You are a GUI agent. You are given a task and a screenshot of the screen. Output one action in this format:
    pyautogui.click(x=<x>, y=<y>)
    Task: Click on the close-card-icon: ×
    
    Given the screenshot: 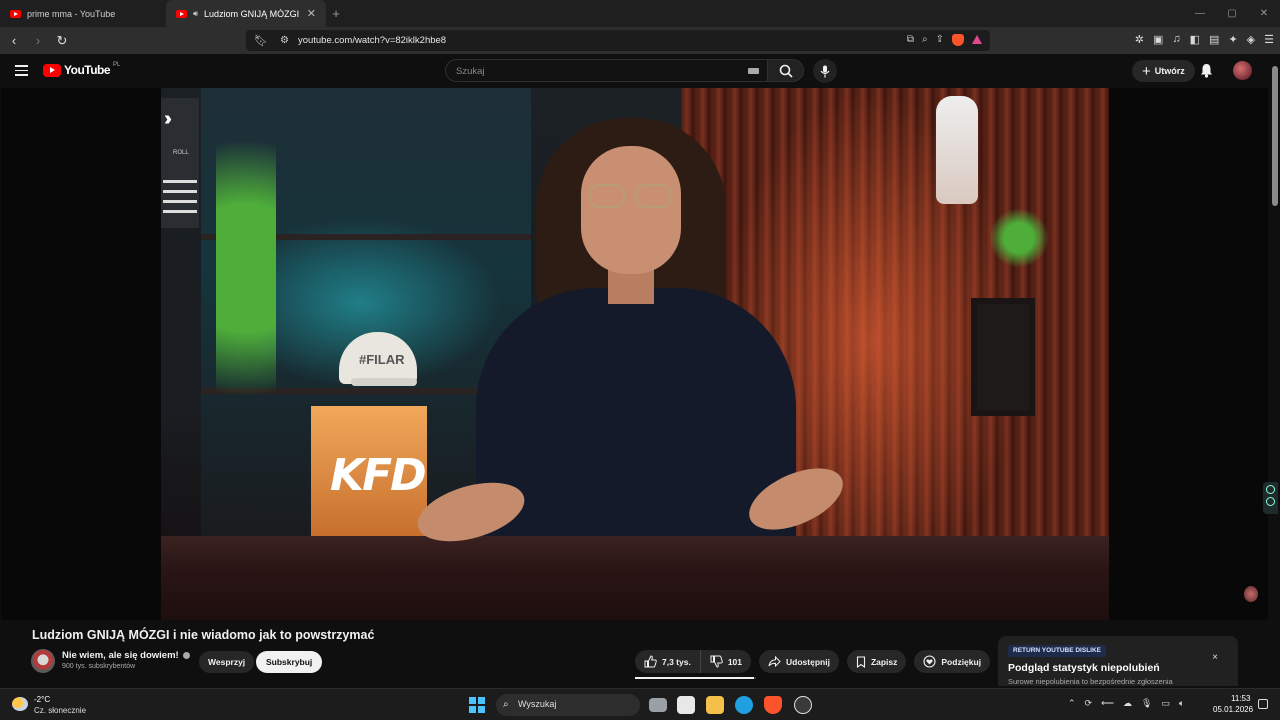 What is the action you would take?
    pyautogui.click(x=1215, y=657)
    